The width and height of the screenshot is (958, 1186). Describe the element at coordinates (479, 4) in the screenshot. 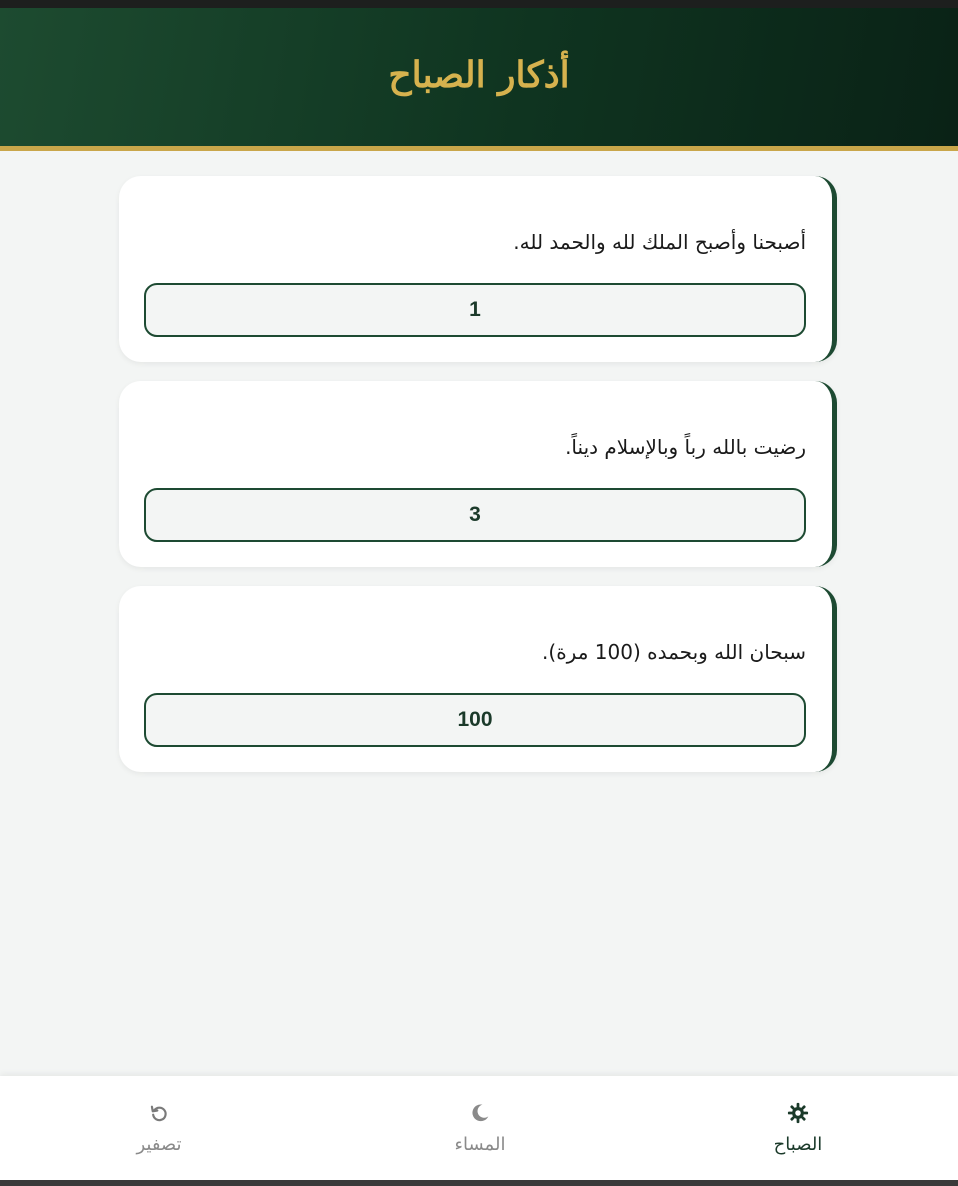

I see `status-bar` at that location.